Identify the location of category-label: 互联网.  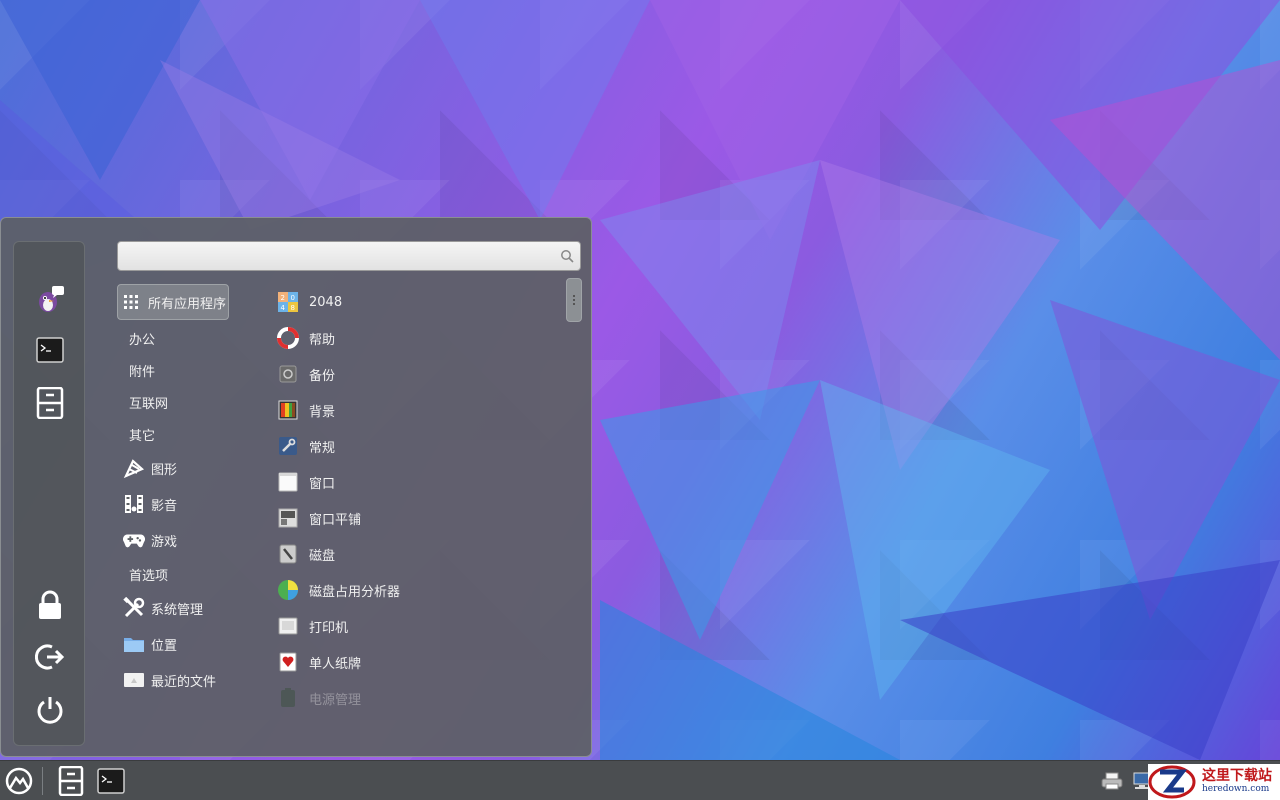
(149, 404).